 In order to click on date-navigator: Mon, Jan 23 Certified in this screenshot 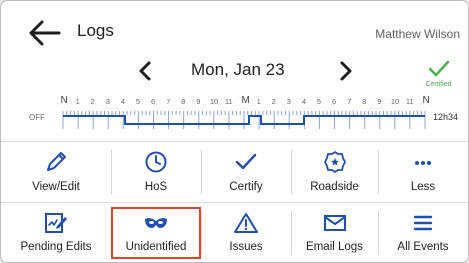, I will do `click(234, 71)`.